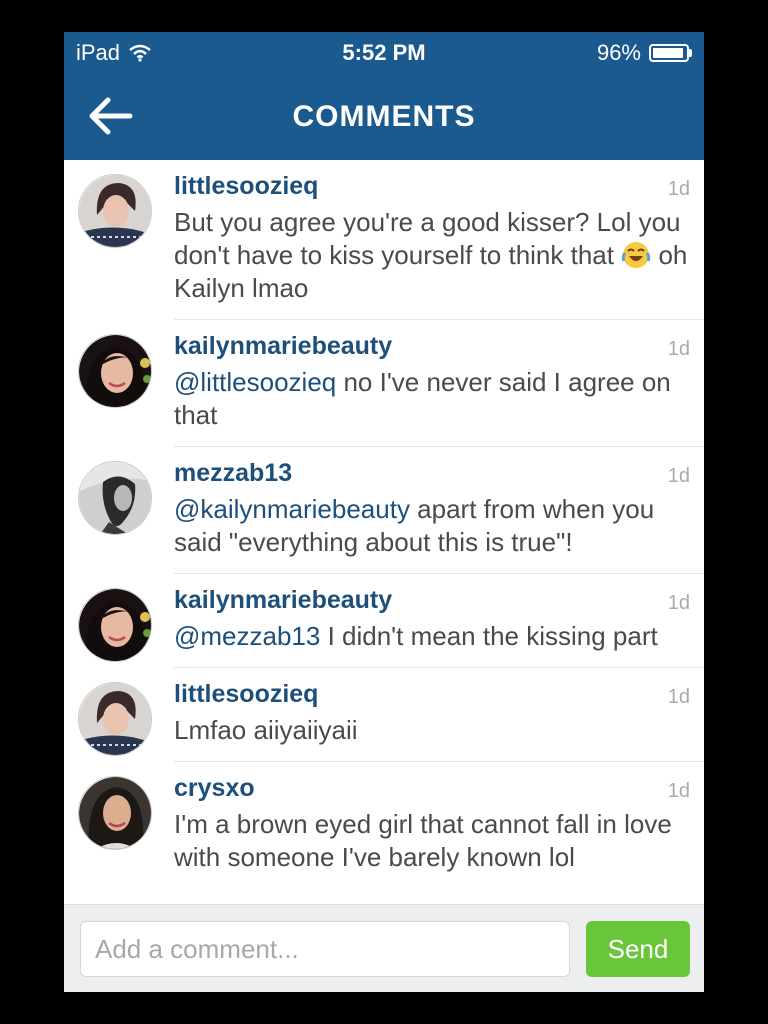  What do you see at coordinates (644, 53) in the screenshot?
I see `battery-area: 96%` at bounding box center [644, 53].